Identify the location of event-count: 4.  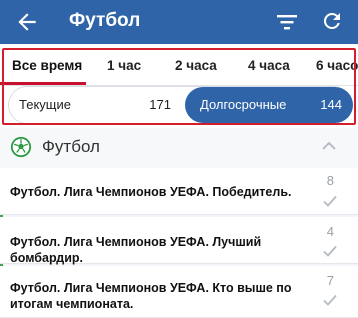
(330, 231).